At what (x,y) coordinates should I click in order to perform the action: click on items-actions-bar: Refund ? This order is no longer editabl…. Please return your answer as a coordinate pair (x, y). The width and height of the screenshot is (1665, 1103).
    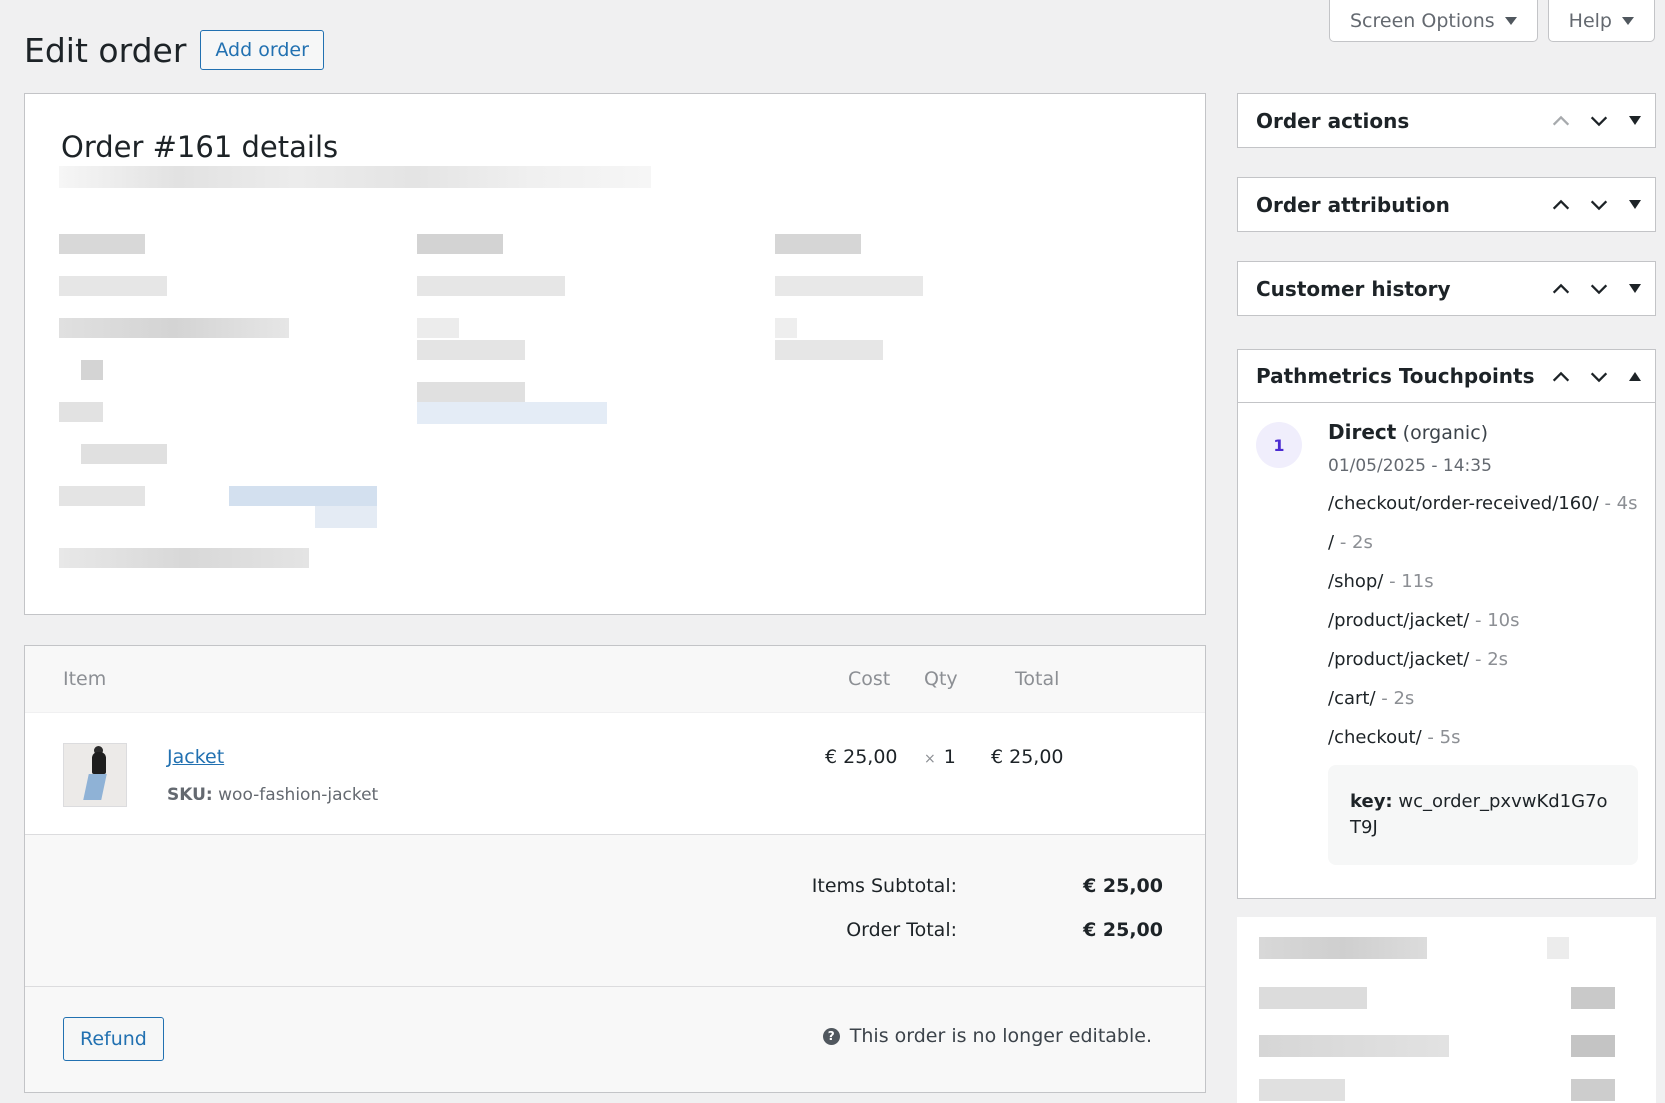
    Looking at the image, I should click on (615, 1039).